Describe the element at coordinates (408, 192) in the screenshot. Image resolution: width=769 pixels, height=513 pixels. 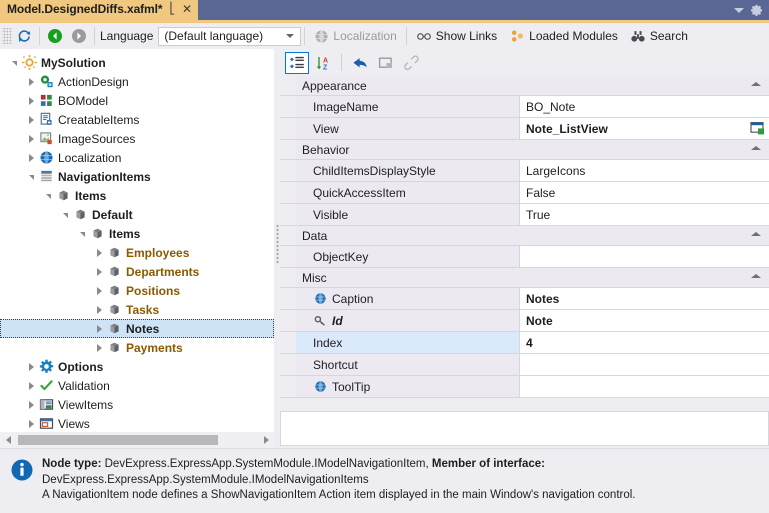
I see `property-name-cell: QuickAccessItem` at that location.